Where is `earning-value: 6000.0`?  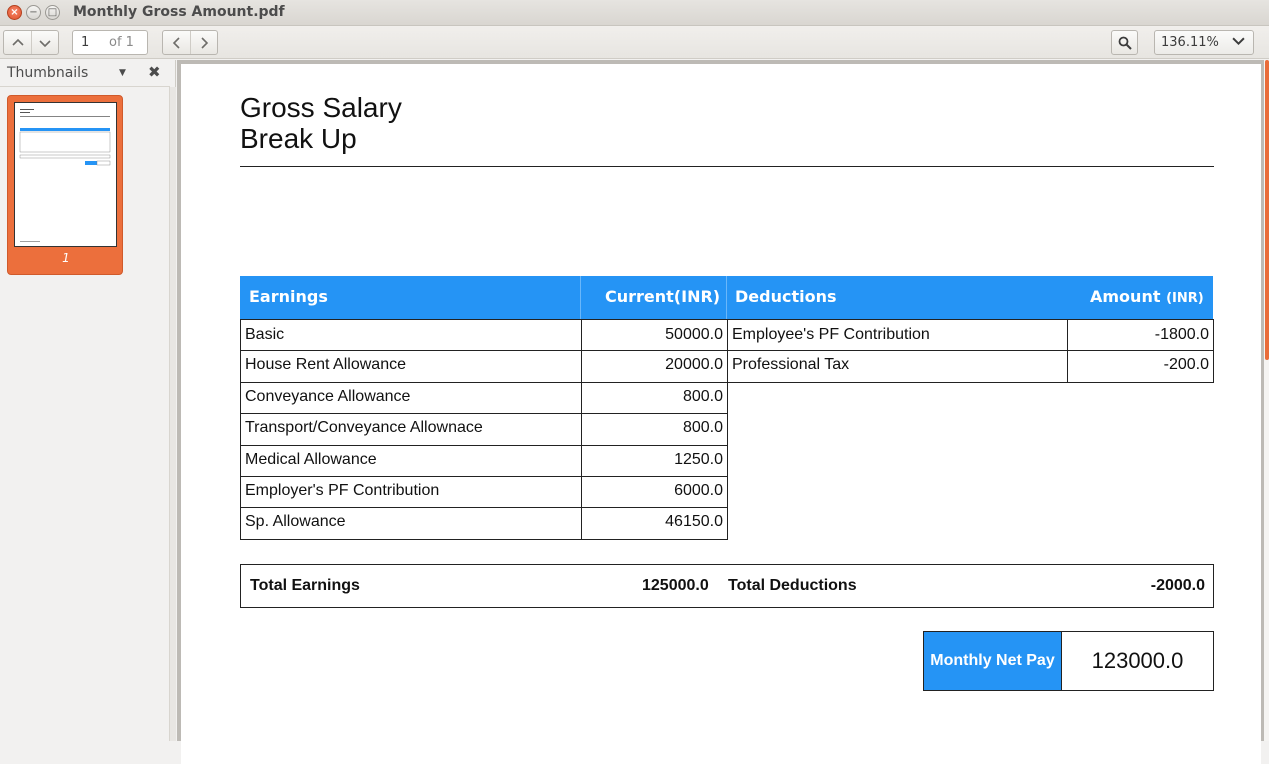
earning-value: 6000.0 is located at coordinates (698, 490).